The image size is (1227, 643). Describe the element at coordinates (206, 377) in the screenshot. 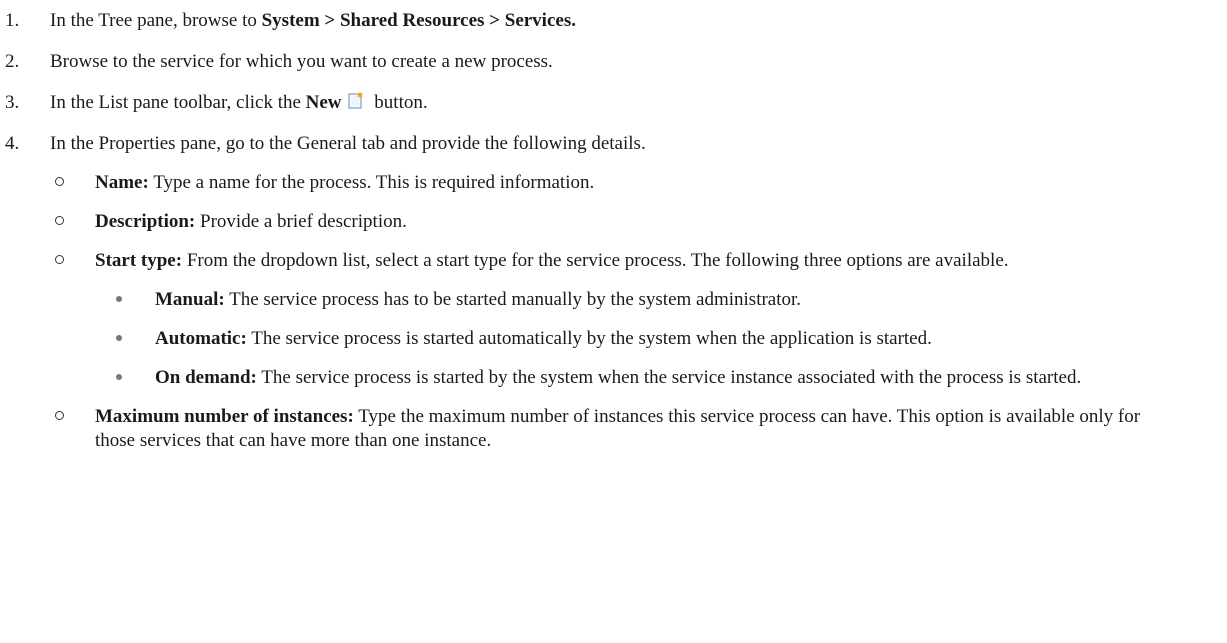

I see `start-type-term: On demand:` at that location.